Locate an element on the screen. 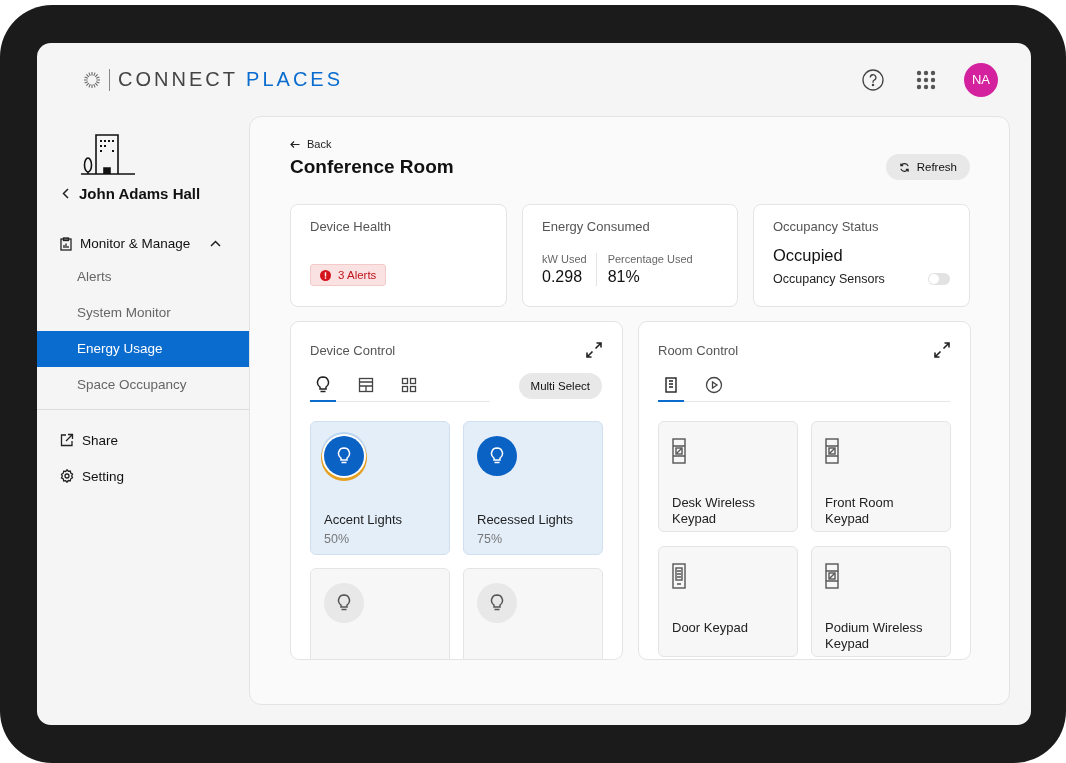  sensor-toggle is located at coordinates (939, 279).